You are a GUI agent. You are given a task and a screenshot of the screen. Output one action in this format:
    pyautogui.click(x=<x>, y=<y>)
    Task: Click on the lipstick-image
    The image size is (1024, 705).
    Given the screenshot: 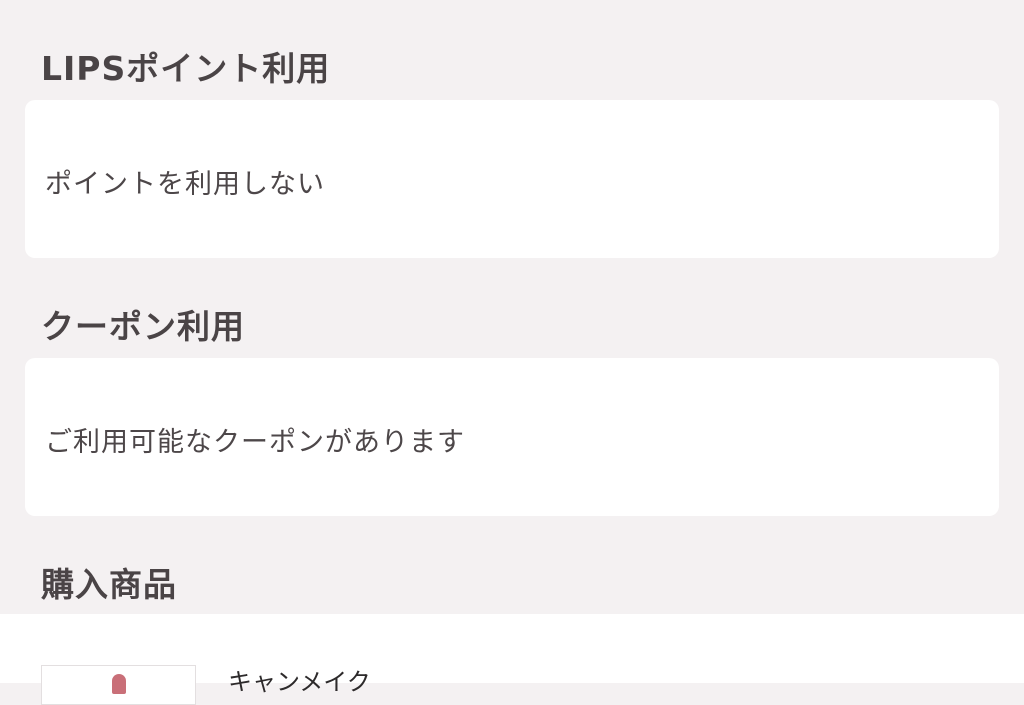 What is the action you would take?
    pyautogui.click(x=119, y=684)
    